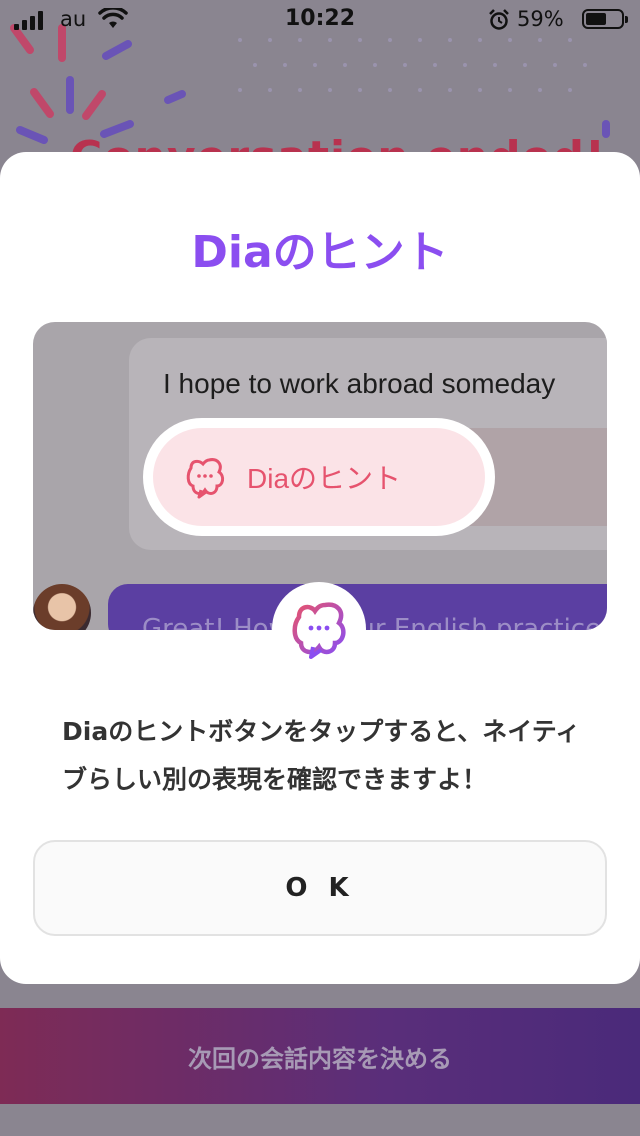 Image resolution: width=640 pixels, height=1136 pixels. I want to click on ai-message-text: Great! How is your English practice, so click(372, 622).